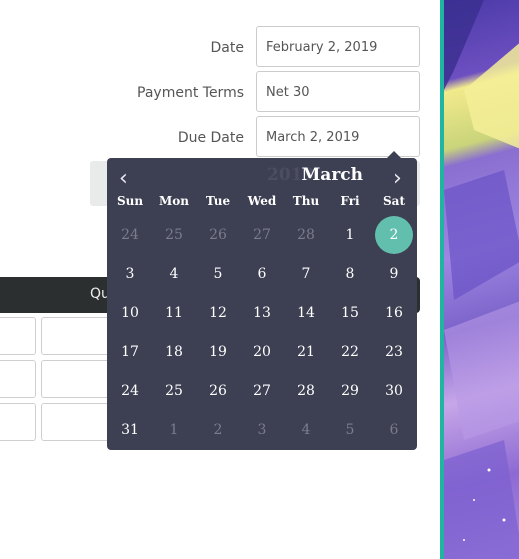  Describe the element at coordinates (394, 352) in the screenshot. I see `calendar-day: 23` at that location.